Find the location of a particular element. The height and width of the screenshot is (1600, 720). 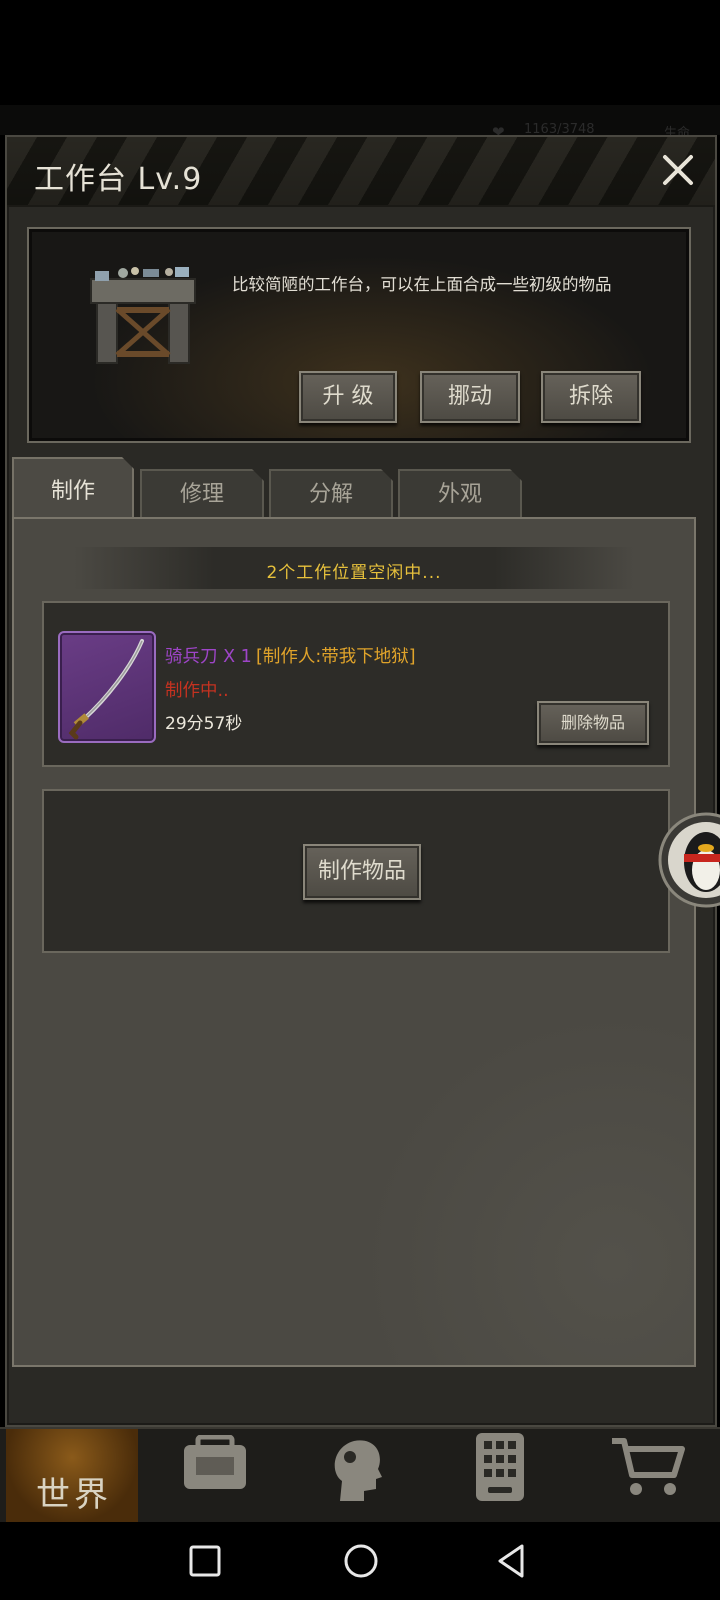

saber-icon is located at coordinates (106, 689).